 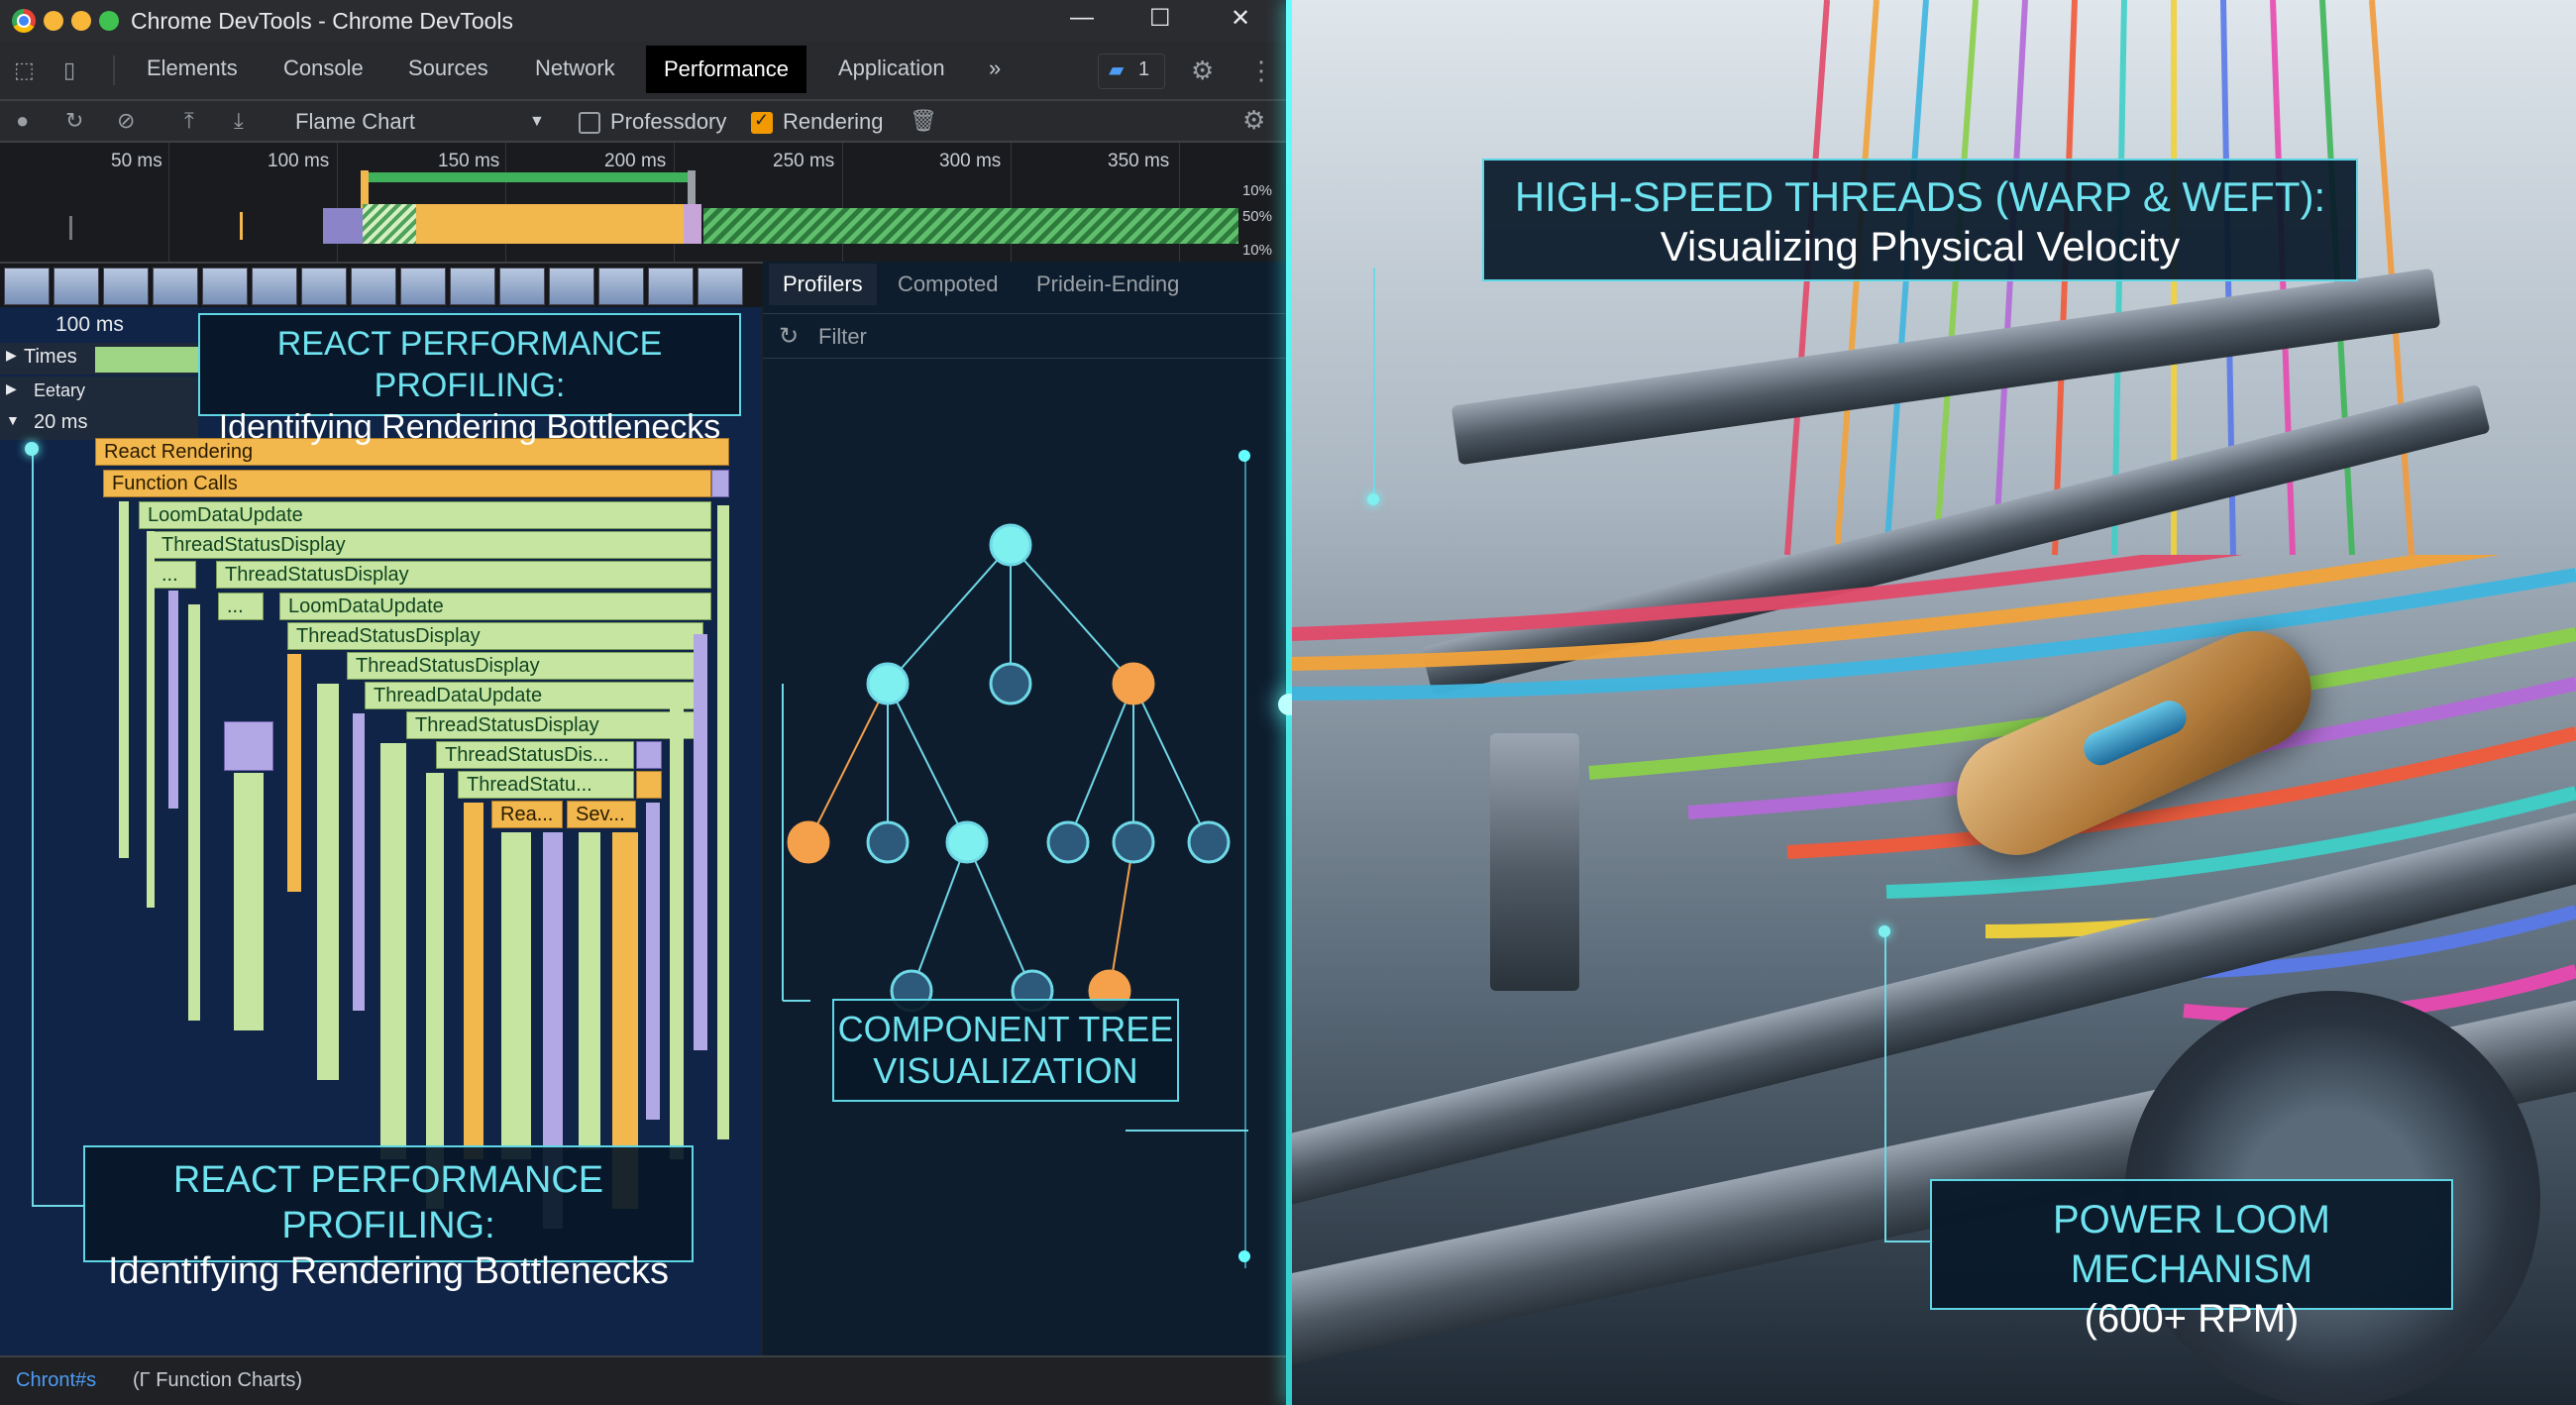 What do you see at coordinates (13, 420) in the screenshot?
I see `collapse-icon: ▼` at bounding box center [13, 420].